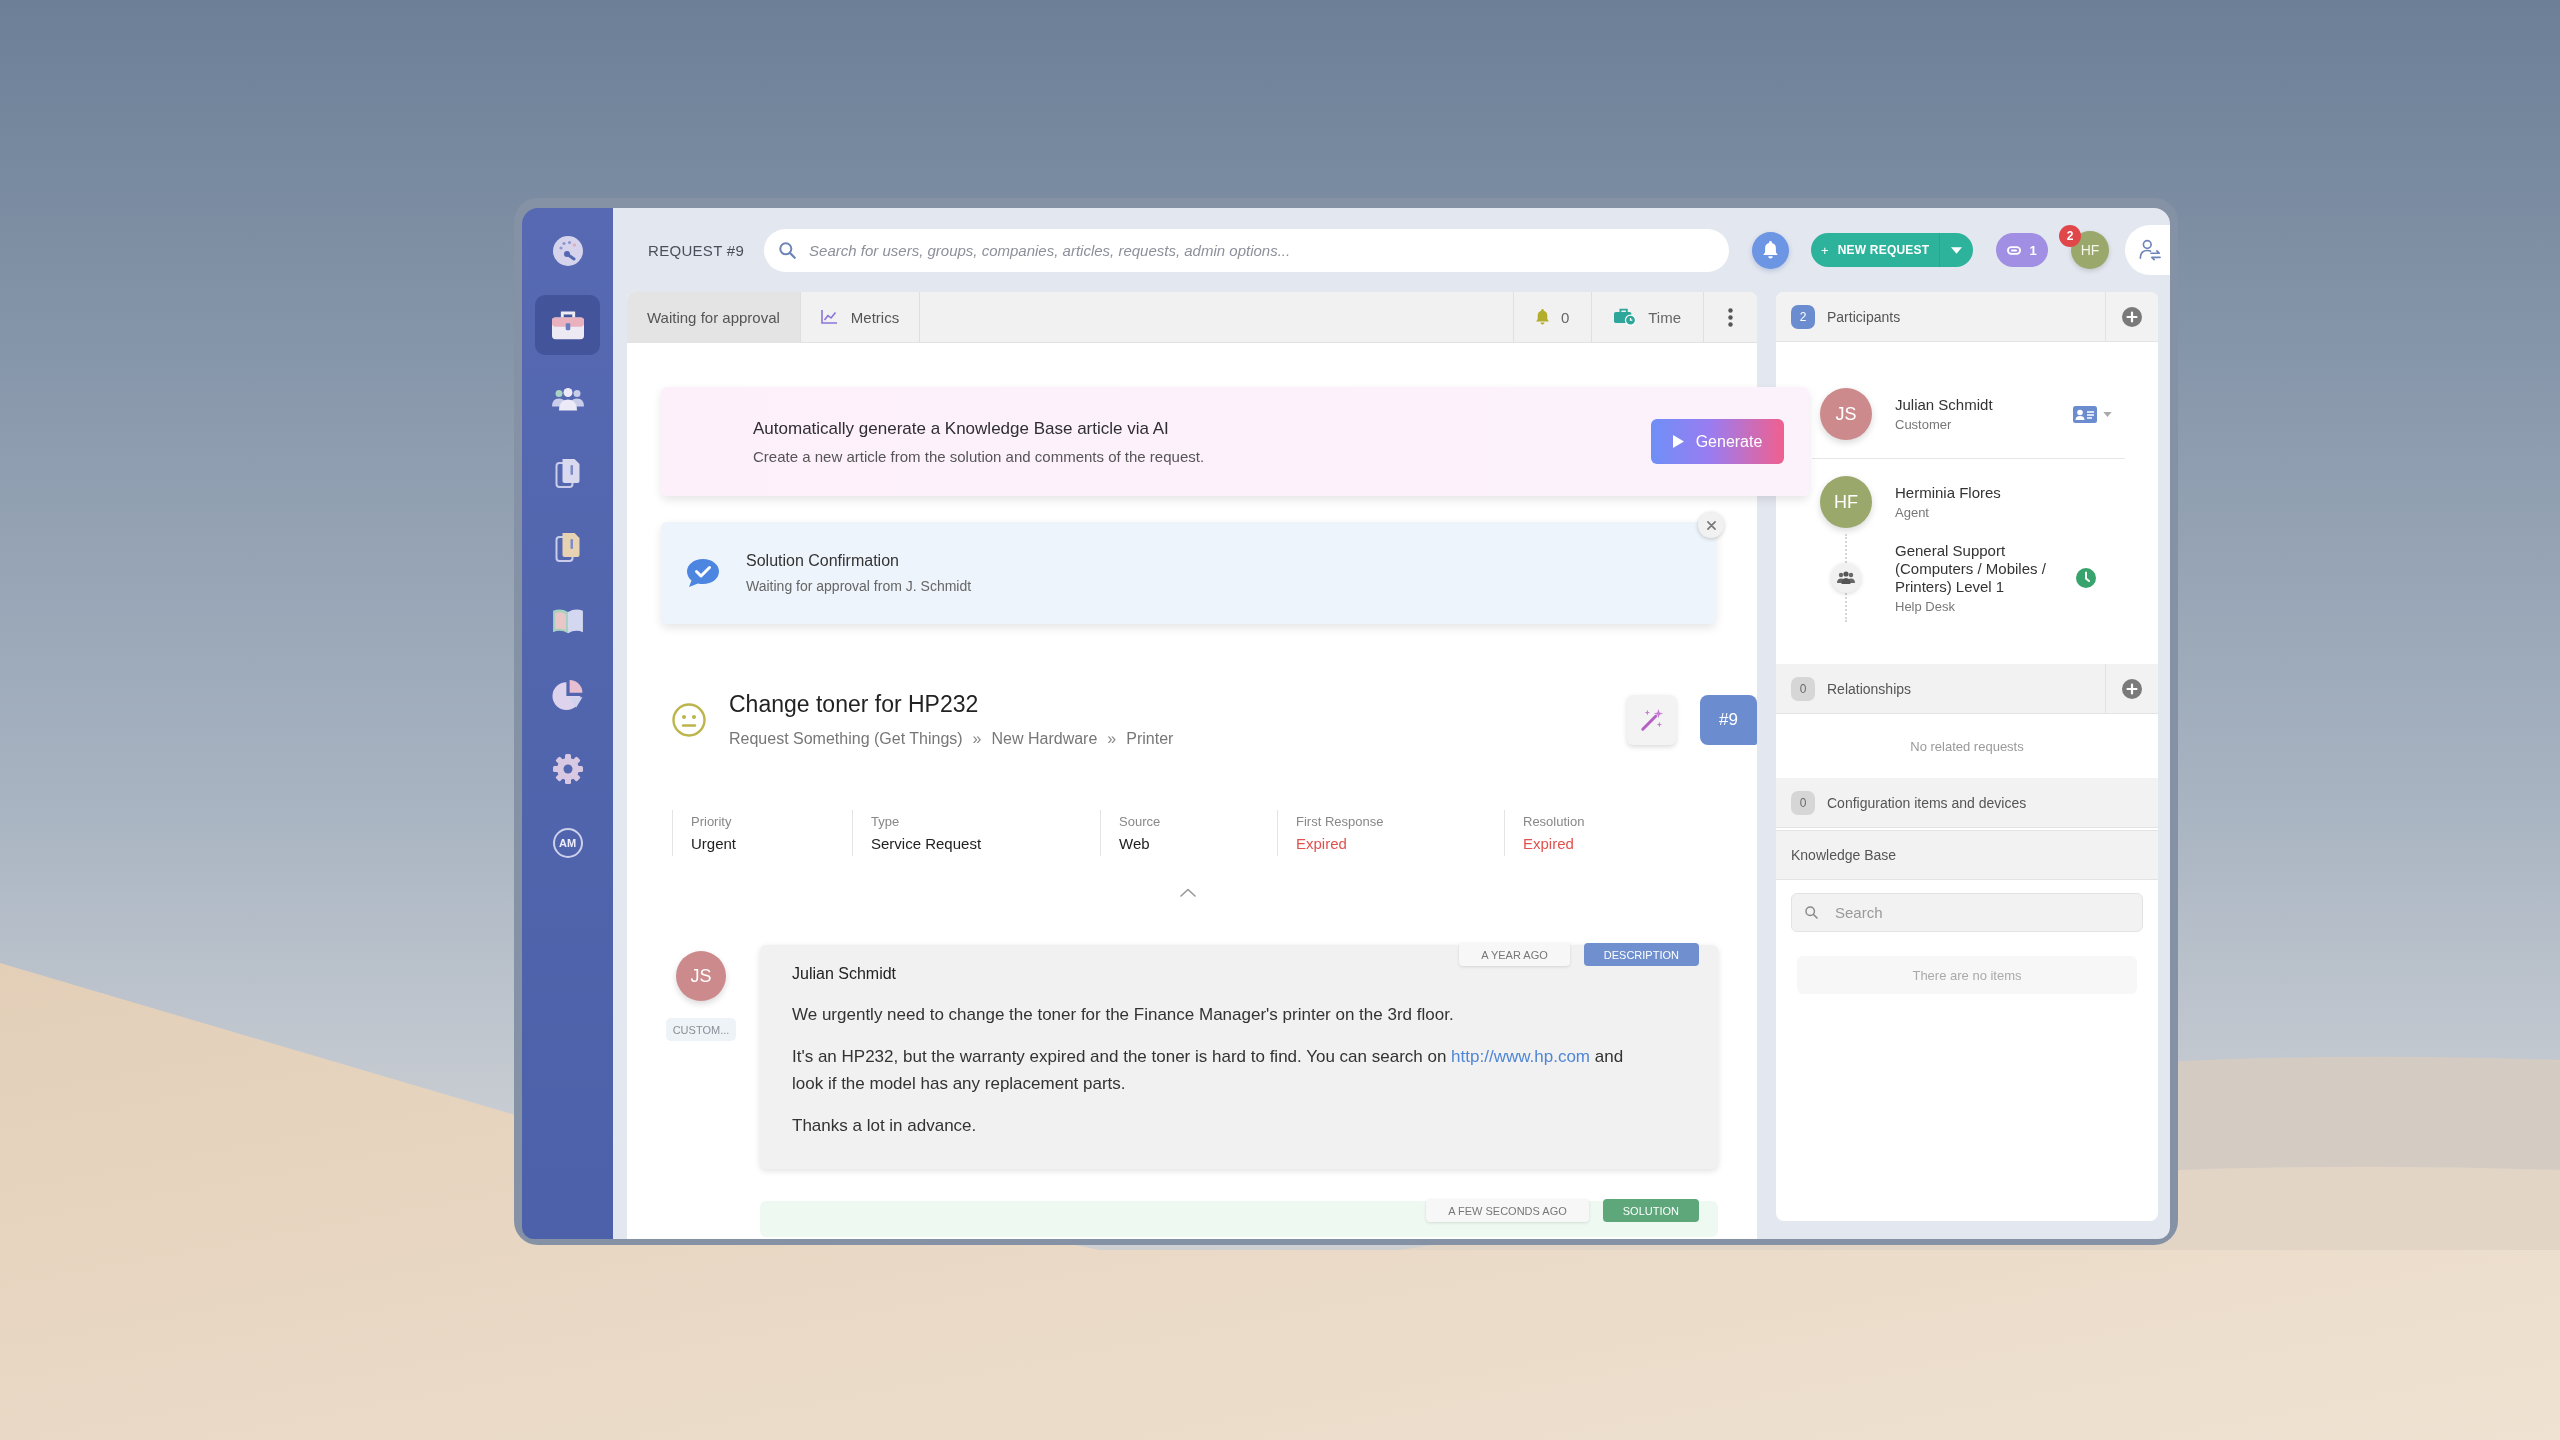 The image size is (2560, 1440). Describe the element at coordinates (1641, 954) in the screenshot. I see `comment-type-tag: DESCRIPTION` at that location.